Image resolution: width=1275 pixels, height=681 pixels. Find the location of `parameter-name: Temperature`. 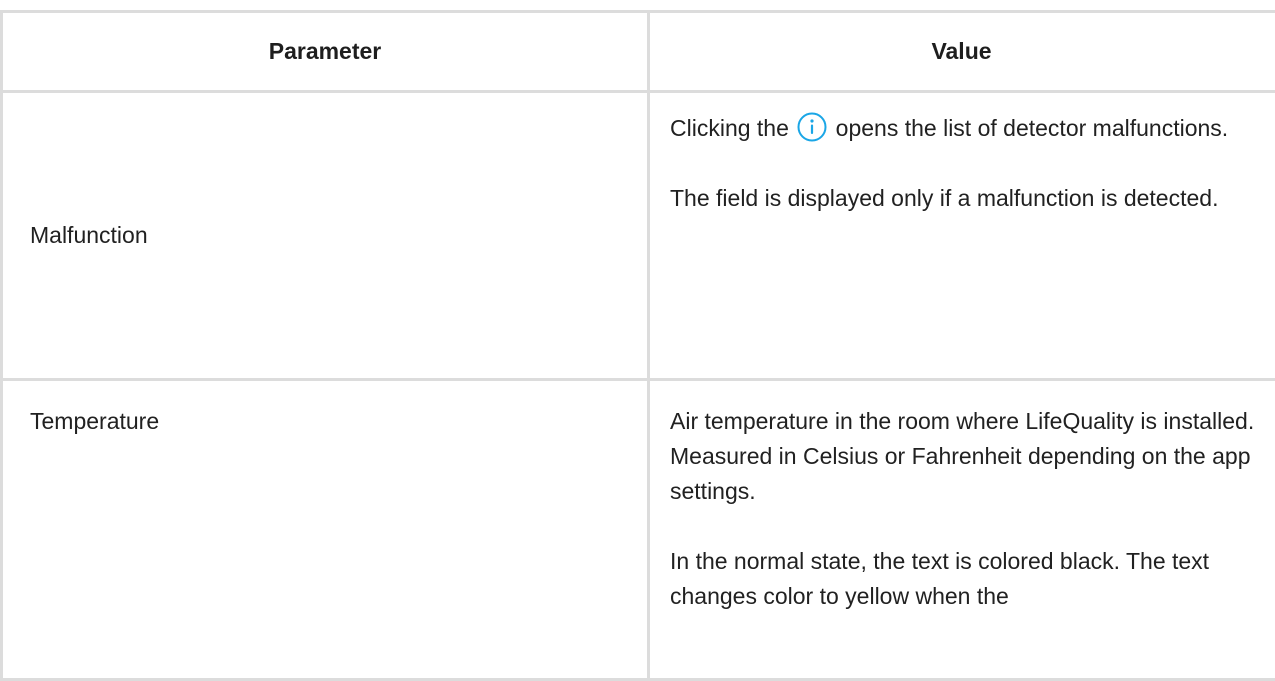

parameter-name: Temperature is located at coordinates (95, 421).